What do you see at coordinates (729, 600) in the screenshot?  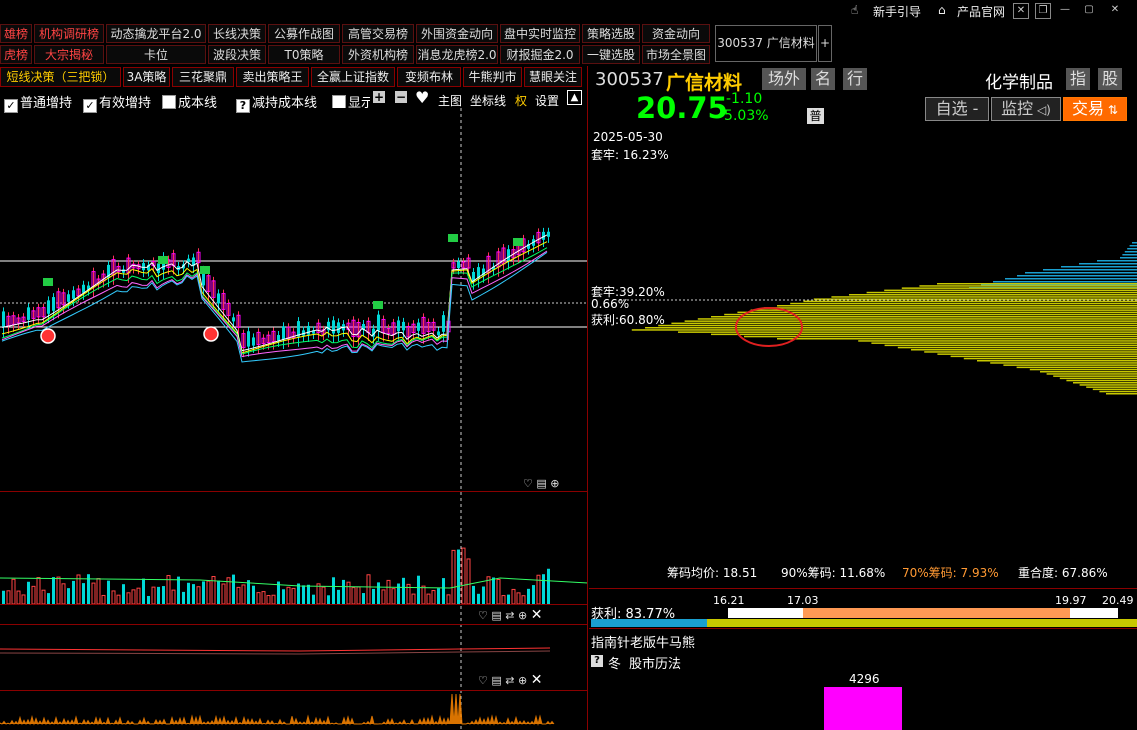 I see `range-tick: 16.21` at bounding box center [729, 600].